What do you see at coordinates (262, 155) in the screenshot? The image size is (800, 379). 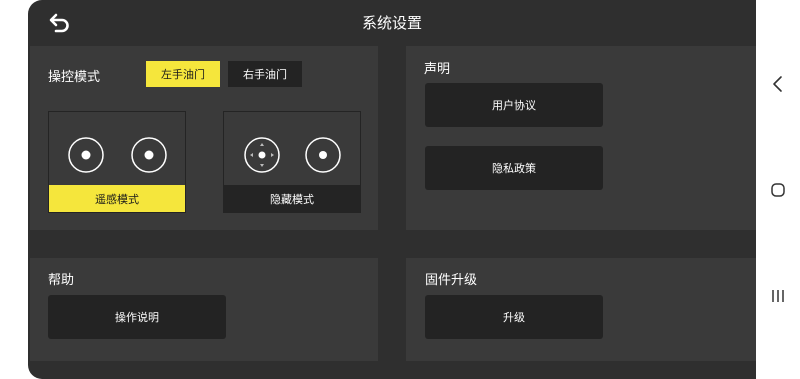 I see `dpad-left-icon` at bounding box center [262, 155].